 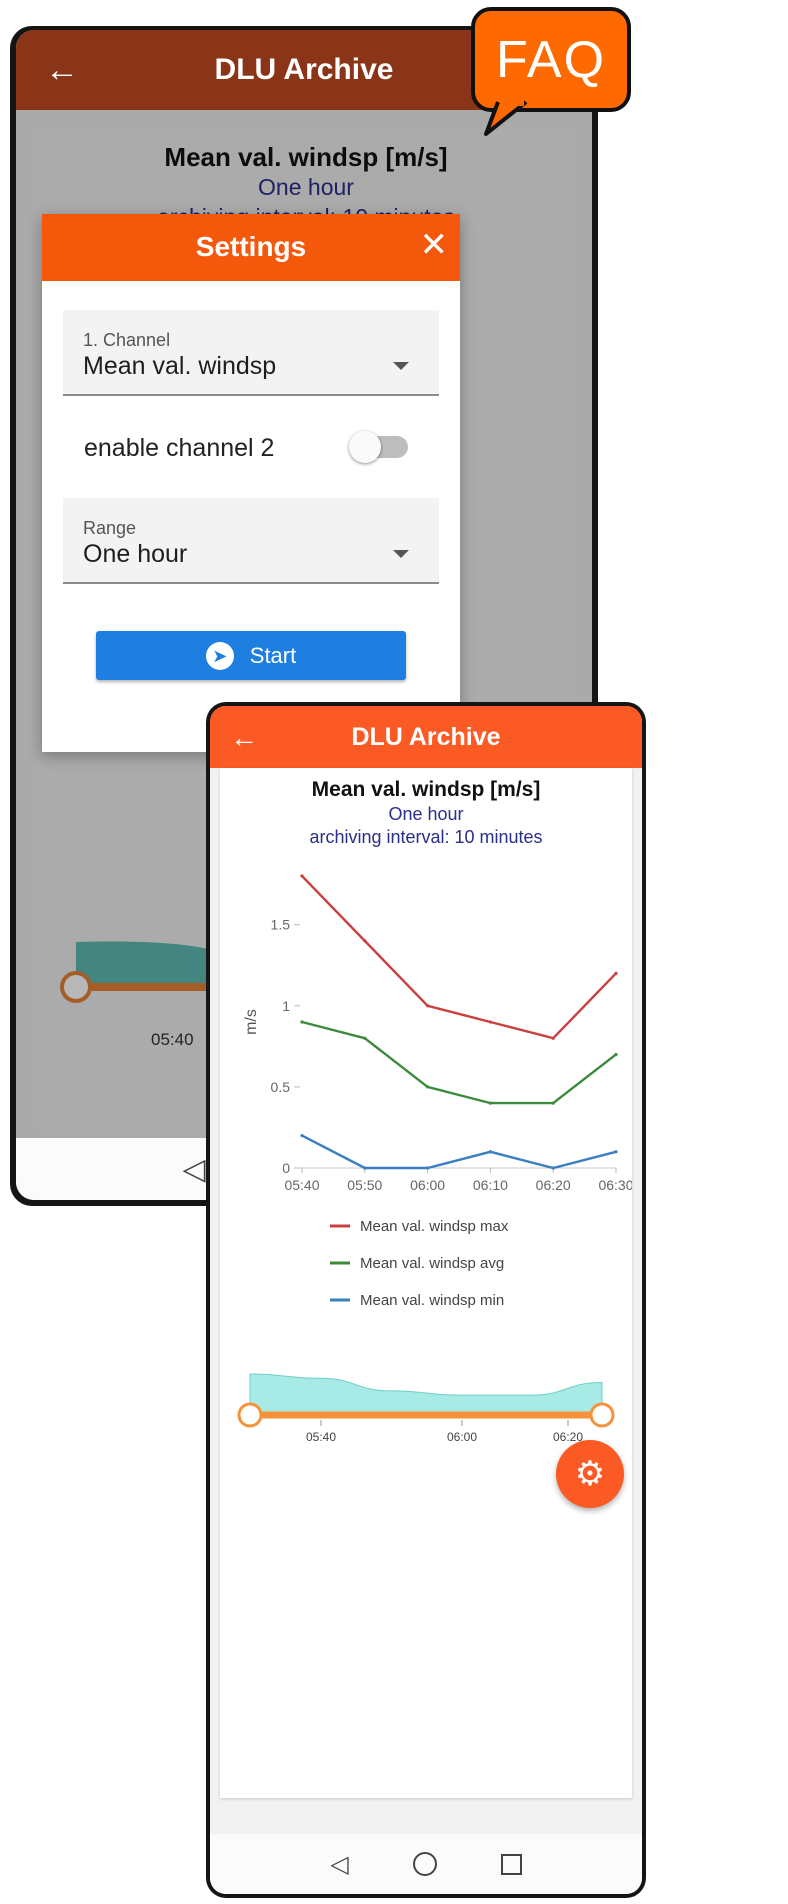 I want to click on settings-fab: ⚙, so click(x=590, y=1474).